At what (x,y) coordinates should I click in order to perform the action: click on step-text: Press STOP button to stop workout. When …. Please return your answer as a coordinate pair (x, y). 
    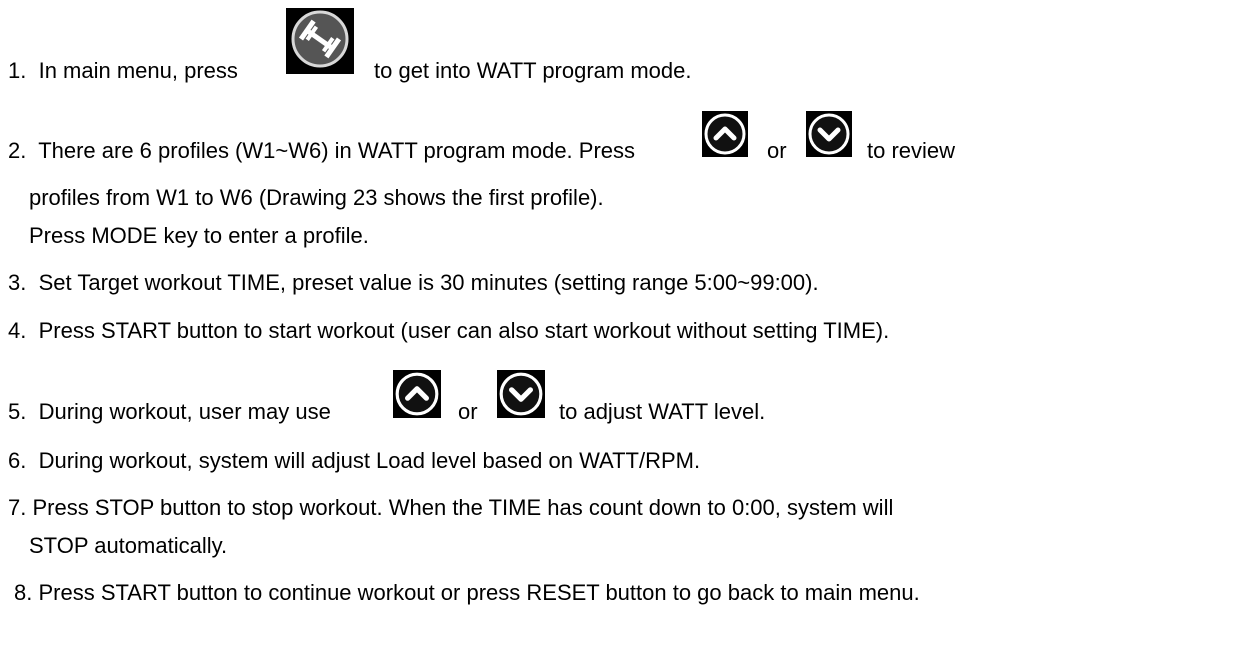
    Looking at the image, I should click on (463, 507).